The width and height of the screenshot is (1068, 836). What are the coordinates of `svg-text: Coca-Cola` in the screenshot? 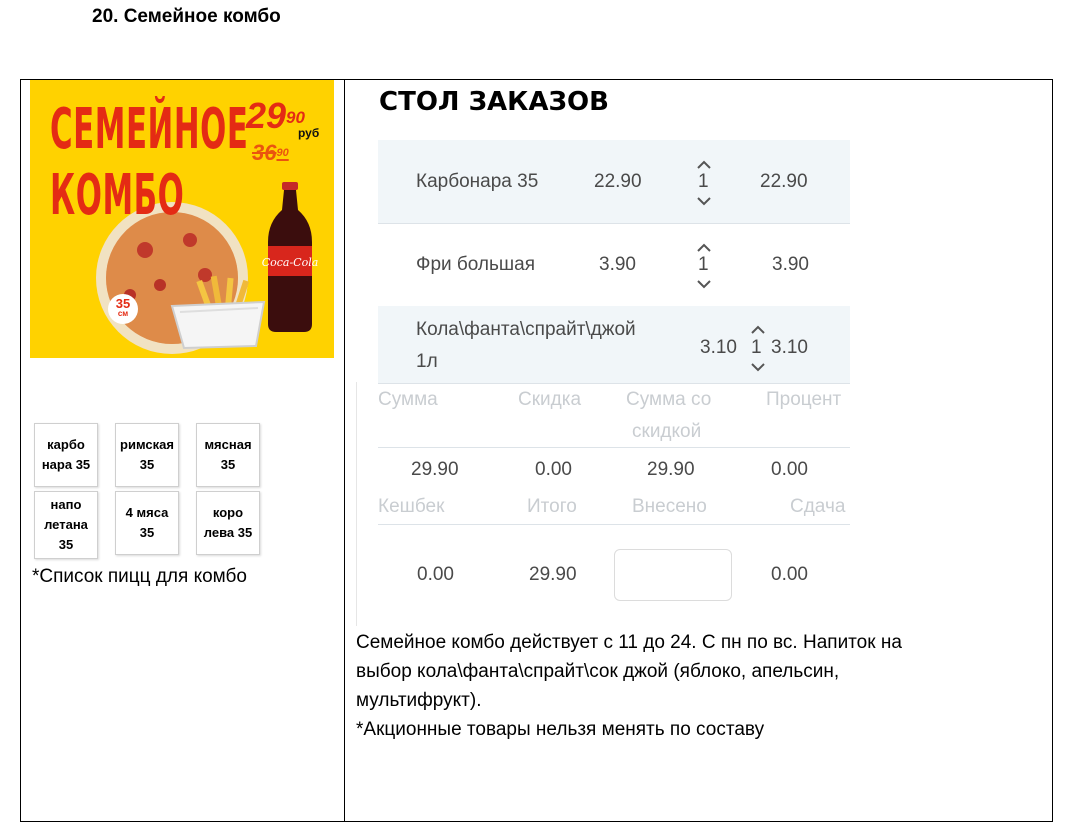 It's located at (290, 262).